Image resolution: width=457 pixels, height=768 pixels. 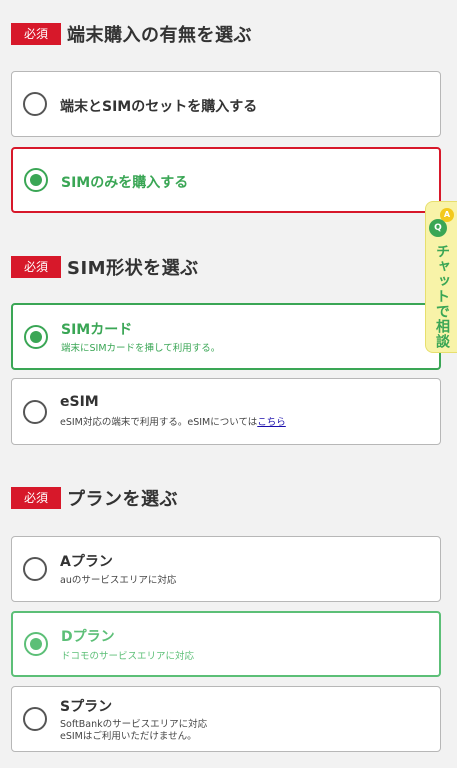 What do you see at coordinates (226, 569) in the screenshot?
I see `option-plan-a: Aプラン auのサービスエリアに対応` at bounding box center [226, 569].